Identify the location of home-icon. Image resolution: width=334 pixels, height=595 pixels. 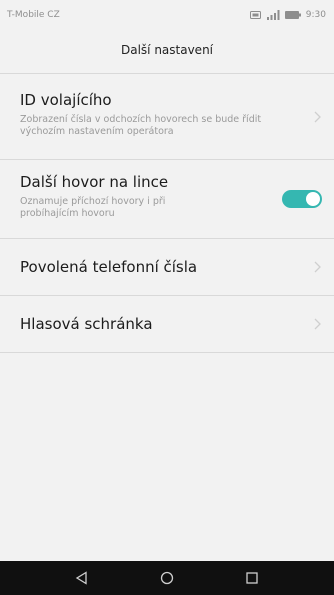
(167, 578).